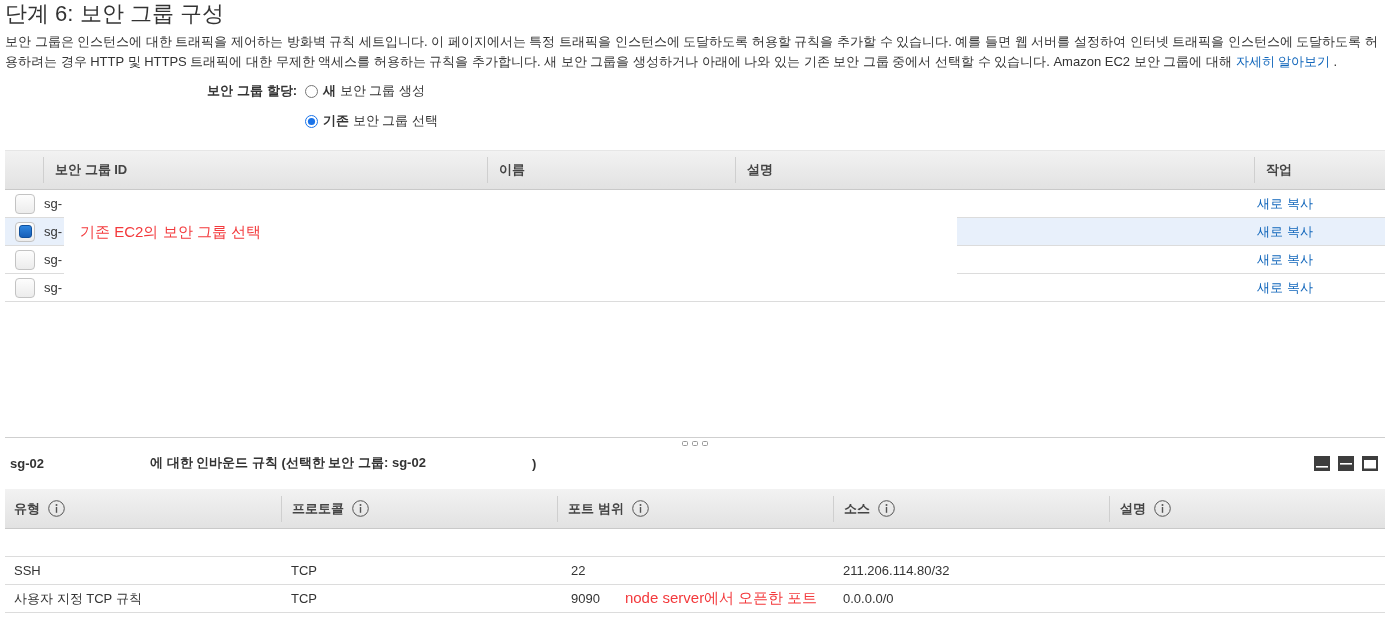 The width and height of the screenshot is (1388, 641). Describe the element at coordinates (868, 598) in the screenshot. I see `table-cell: 0.0.0.0/0` at that location.